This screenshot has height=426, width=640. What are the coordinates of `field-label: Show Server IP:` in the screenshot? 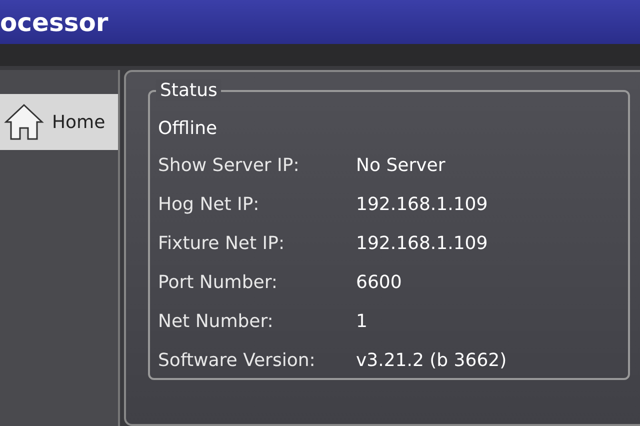 It's located at (229, 166).